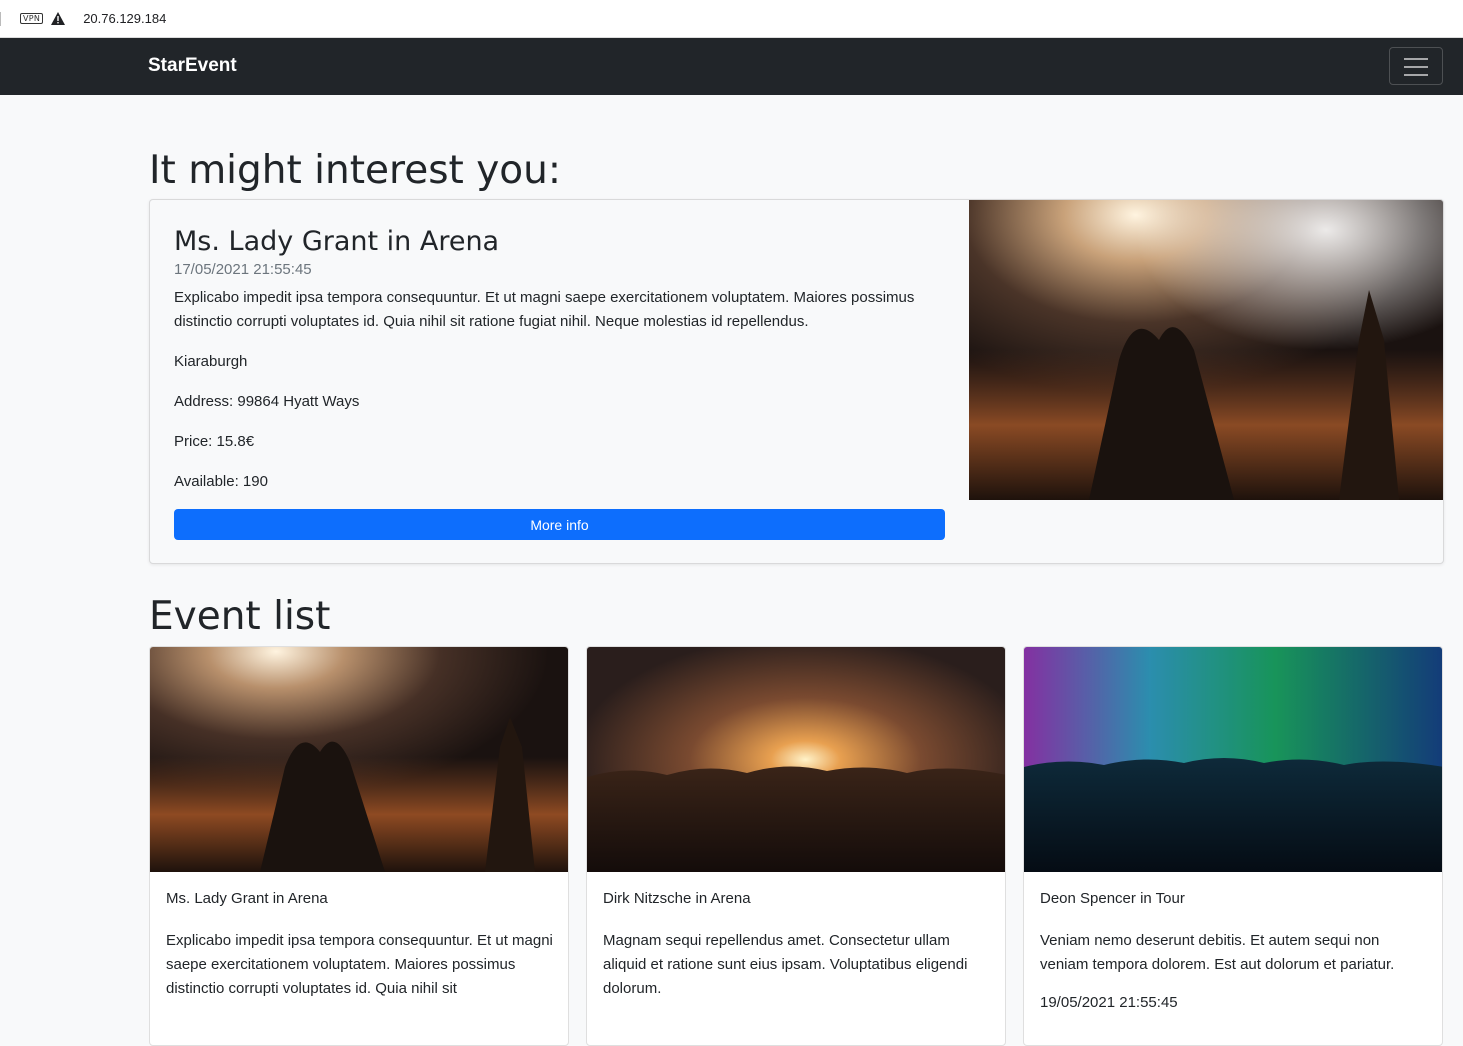 Image resolution: width=1463 pixels, height=1046 pixels. What do you see at coordinates (355, 170) in the screenshot?
I see `featured-heading: It might interest you:` at bounding box center [355, 170].